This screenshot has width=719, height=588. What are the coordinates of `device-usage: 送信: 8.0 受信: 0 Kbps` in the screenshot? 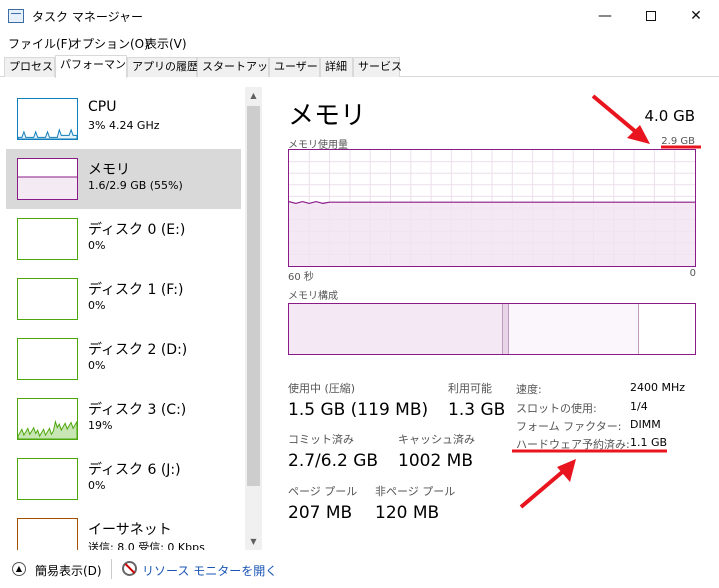 It's located at (146, 545).